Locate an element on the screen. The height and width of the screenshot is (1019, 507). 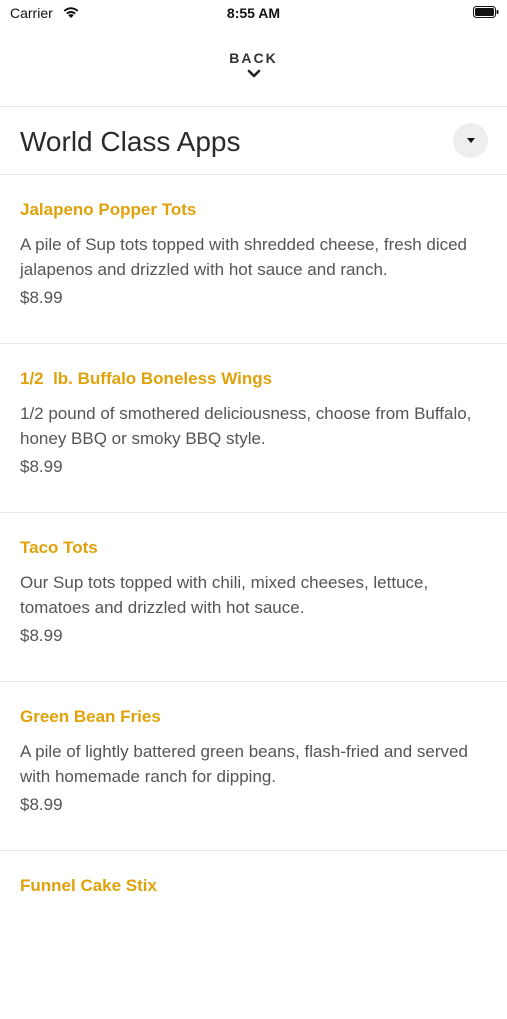
item-name: Jalapeno Popper Tots is located at coordinates (108, 209).